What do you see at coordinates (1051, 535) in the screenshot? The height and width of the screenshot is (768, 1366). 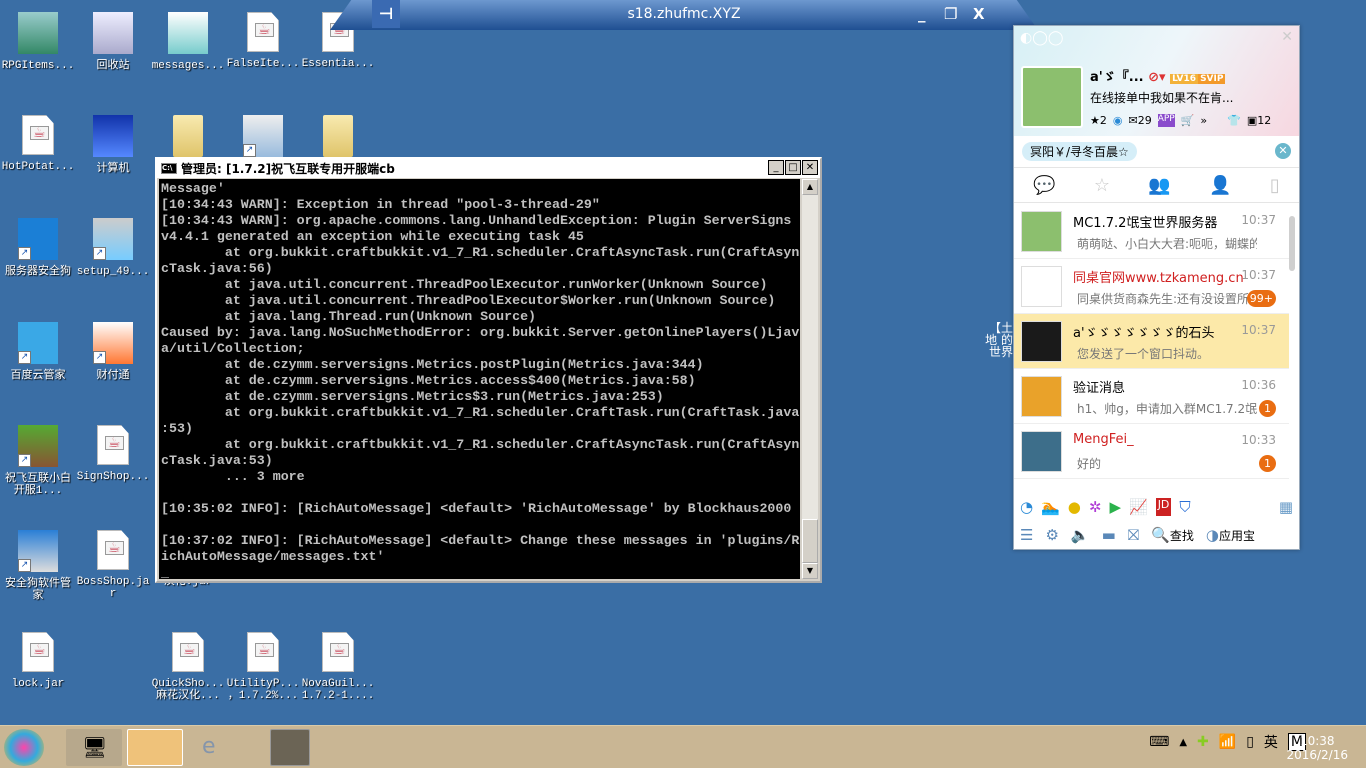 I see `settings-icon: ⚙` at bounding box center [1051, 535].